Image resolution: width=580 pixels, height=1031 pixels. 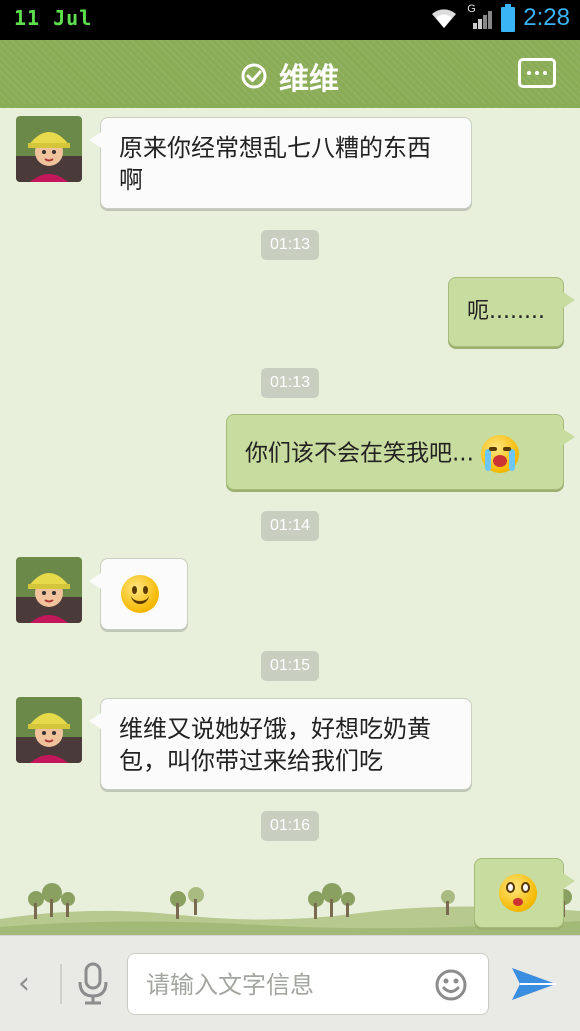 What do you see at coordinates (529, 73) in the screenshot?
I see `ellipsis-icon` at bounding box center [529, 73].